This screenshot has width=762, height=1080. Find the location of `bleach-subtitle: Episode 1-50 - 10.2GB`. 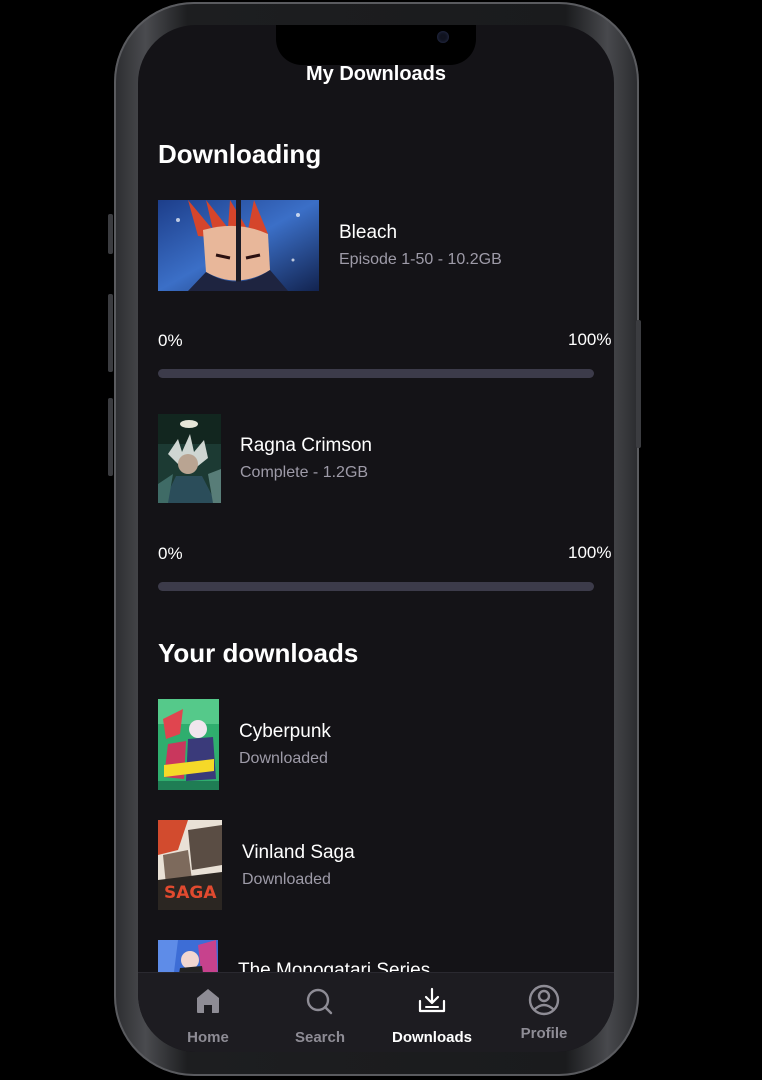

bleach-subtitle: Episode 1-50 - 10.2GB is located at coordinates (420, 259).